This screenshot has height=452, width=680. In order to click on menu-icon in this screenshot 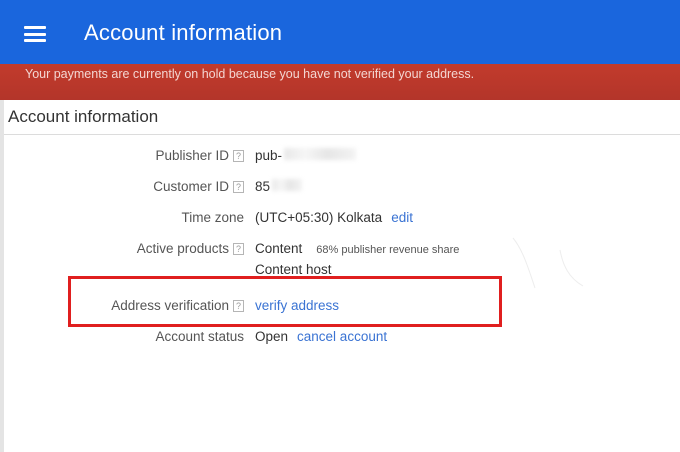, I will do `click(35, 34)`.